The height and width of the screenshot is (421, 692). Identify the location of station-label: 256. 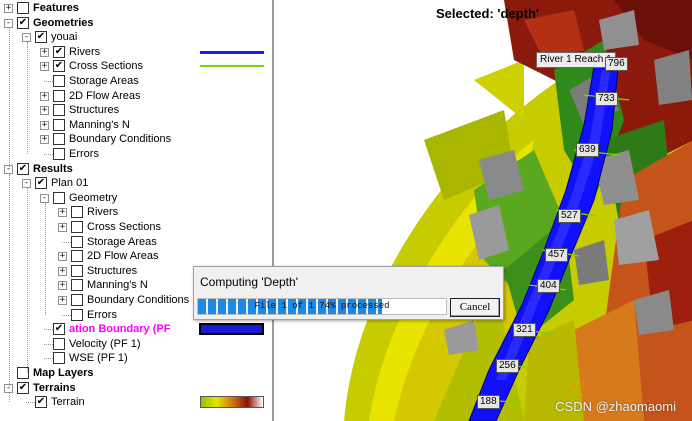
(507, 366).